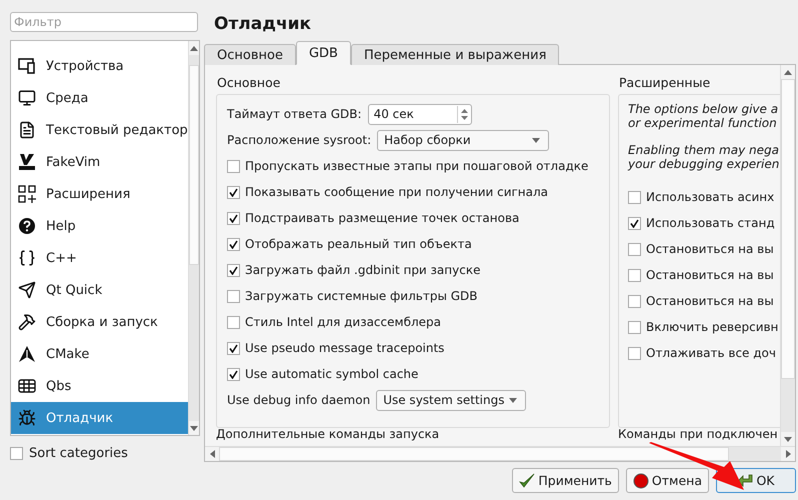 This screenshot has height=500, width=798. Describe the element at coordinates (99, 354) in the screenshot. I see `category-item: CMake` at that location.